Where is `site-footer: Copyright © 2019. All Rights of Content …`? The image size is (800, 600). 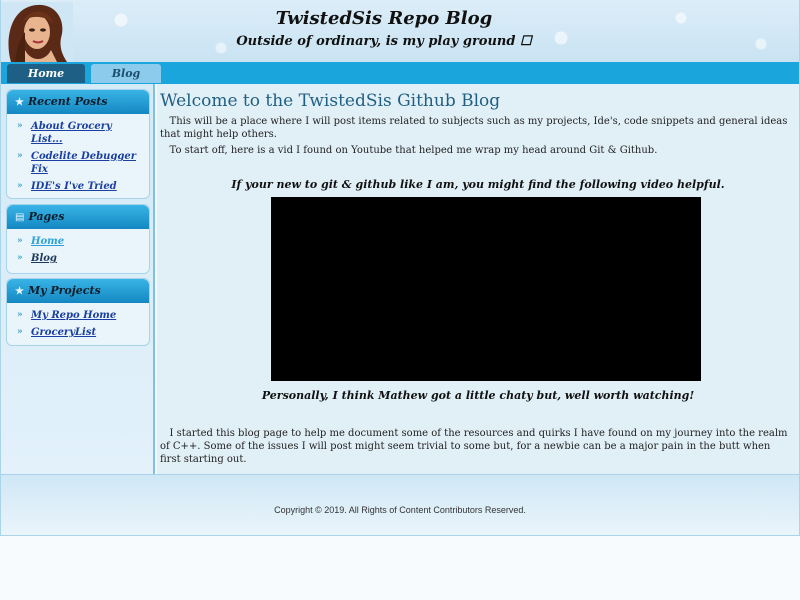 site-footer: Copyright © 2019. All Rights of Content … is located at coordinates (400, 504).